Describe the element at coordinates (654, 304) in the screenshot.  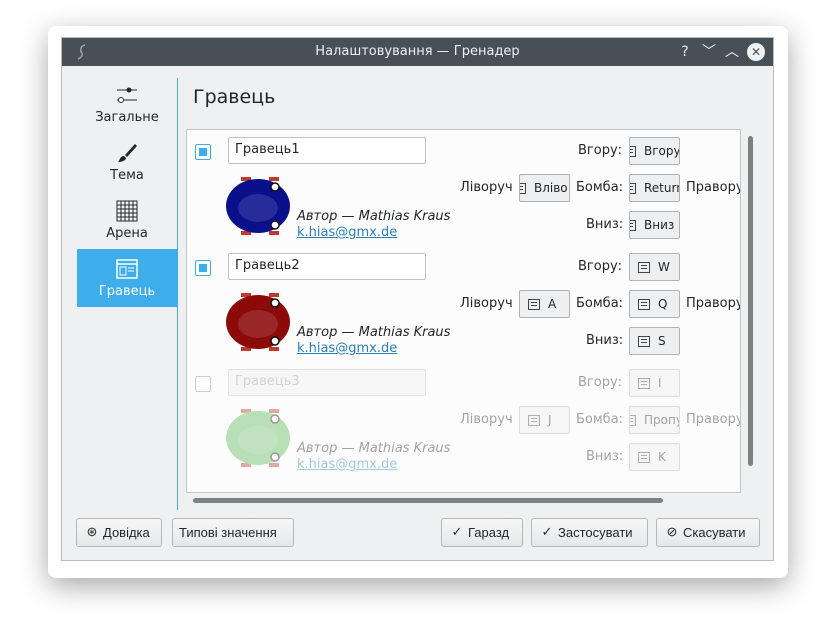
I see `bomb-key-button: Q` at that location.